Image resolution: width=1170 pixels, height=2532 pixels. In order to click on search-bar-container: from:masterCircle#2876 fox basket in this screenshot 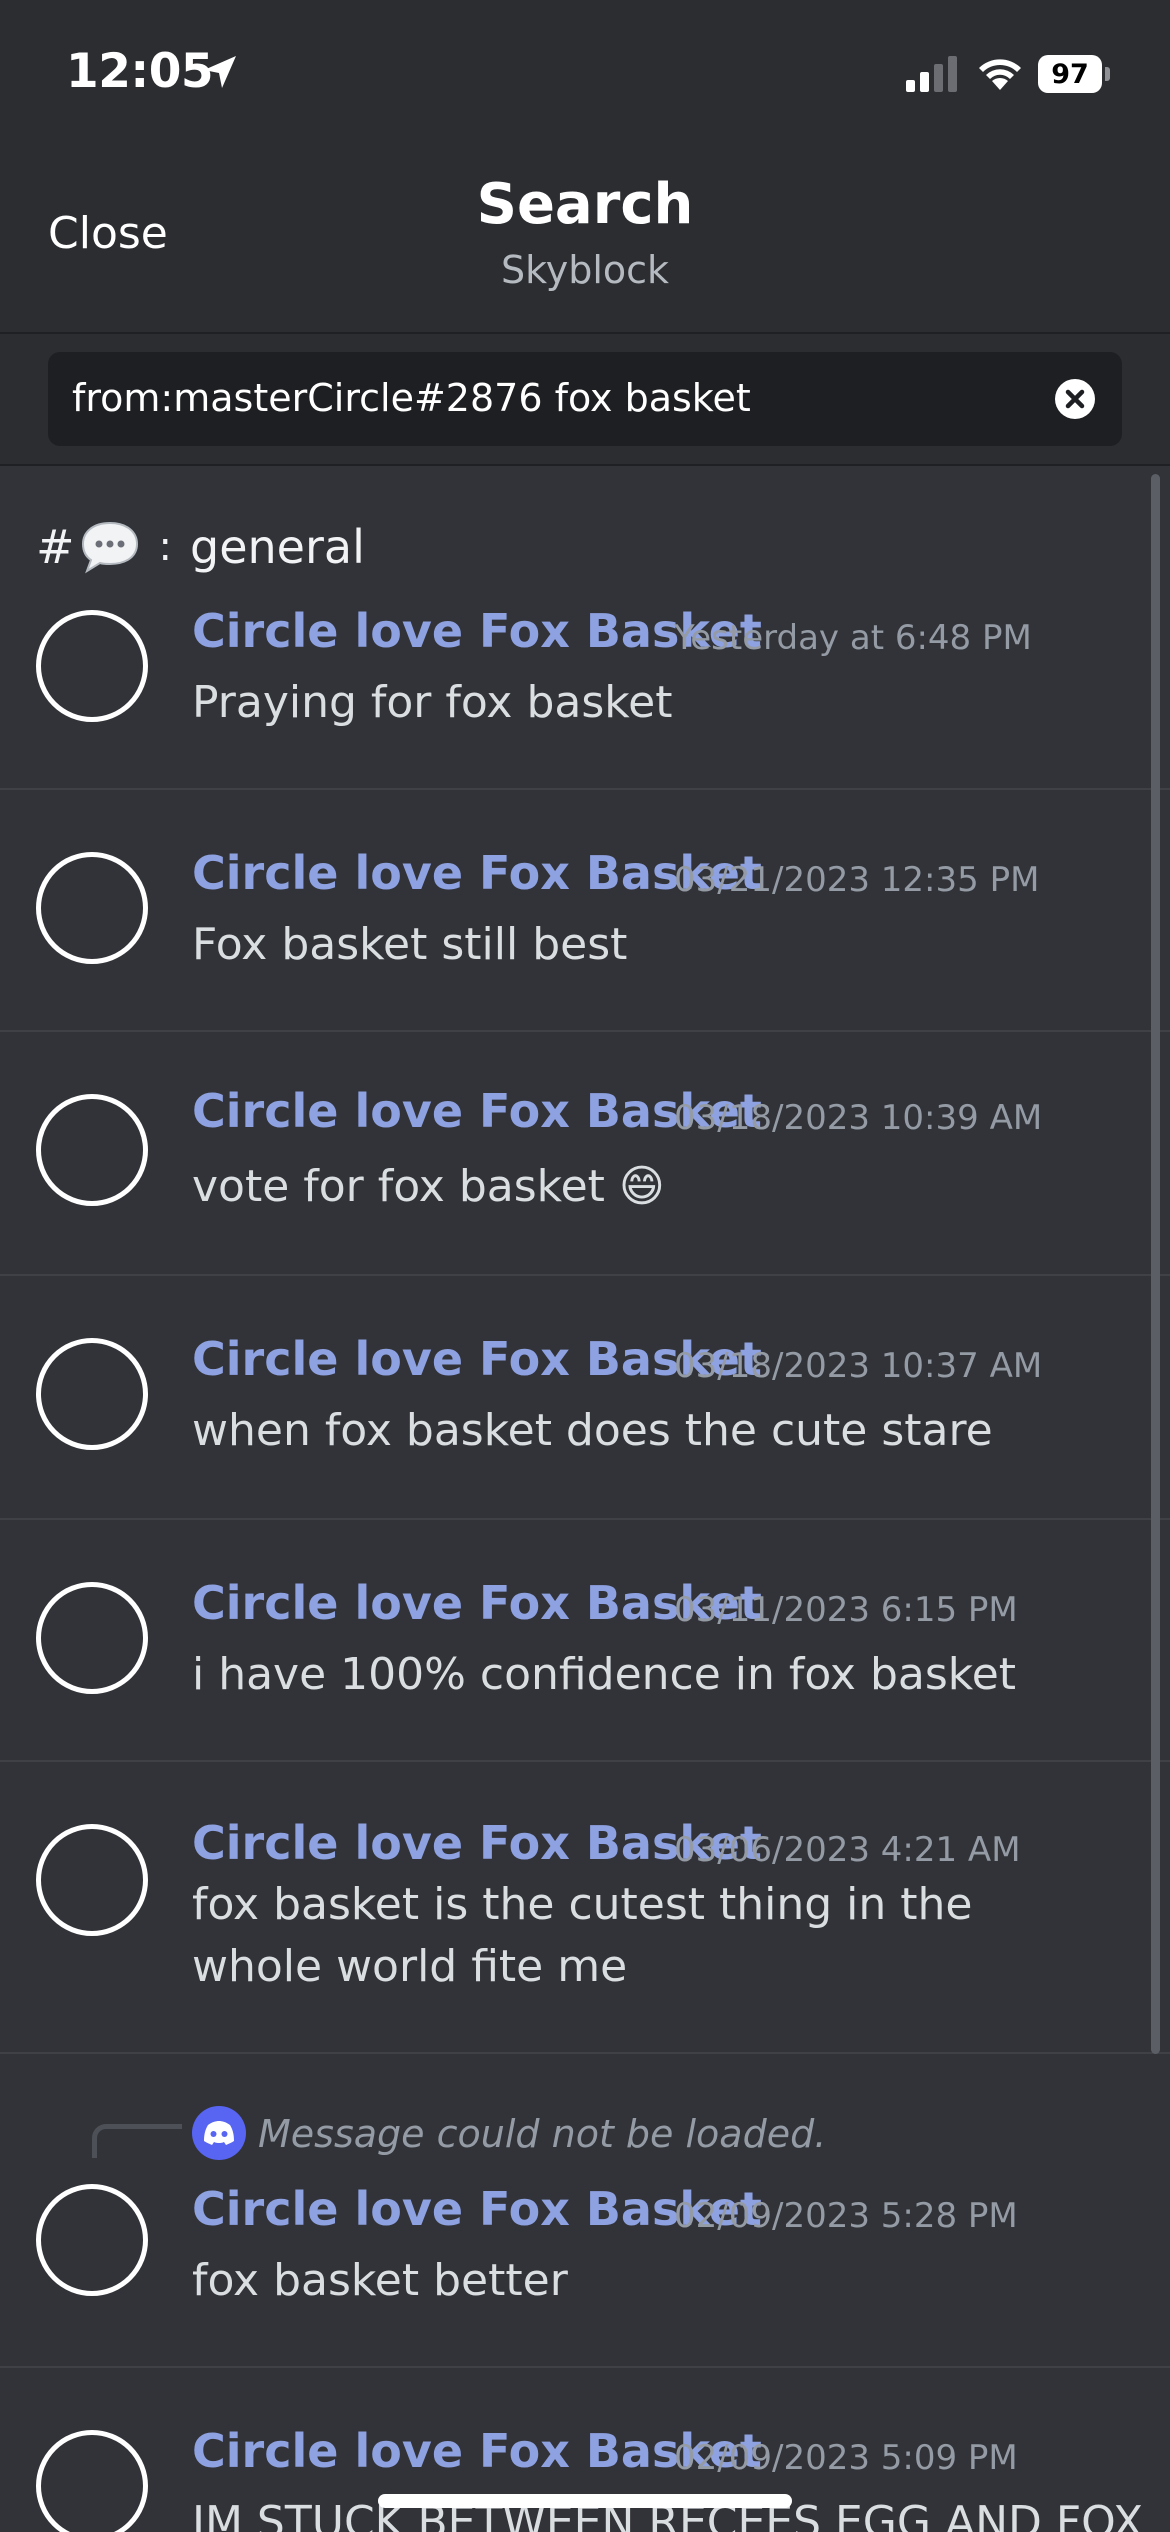, I will do `click(585, 399)`.